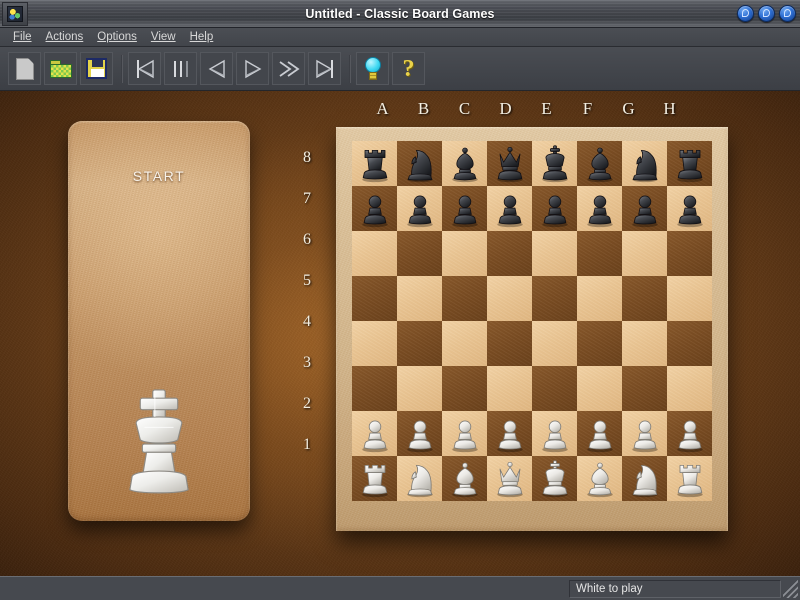  What do you see at coordinates (644, 388) in the screenshot?
I see `board-square-g3` at bounding box center [644, 388].